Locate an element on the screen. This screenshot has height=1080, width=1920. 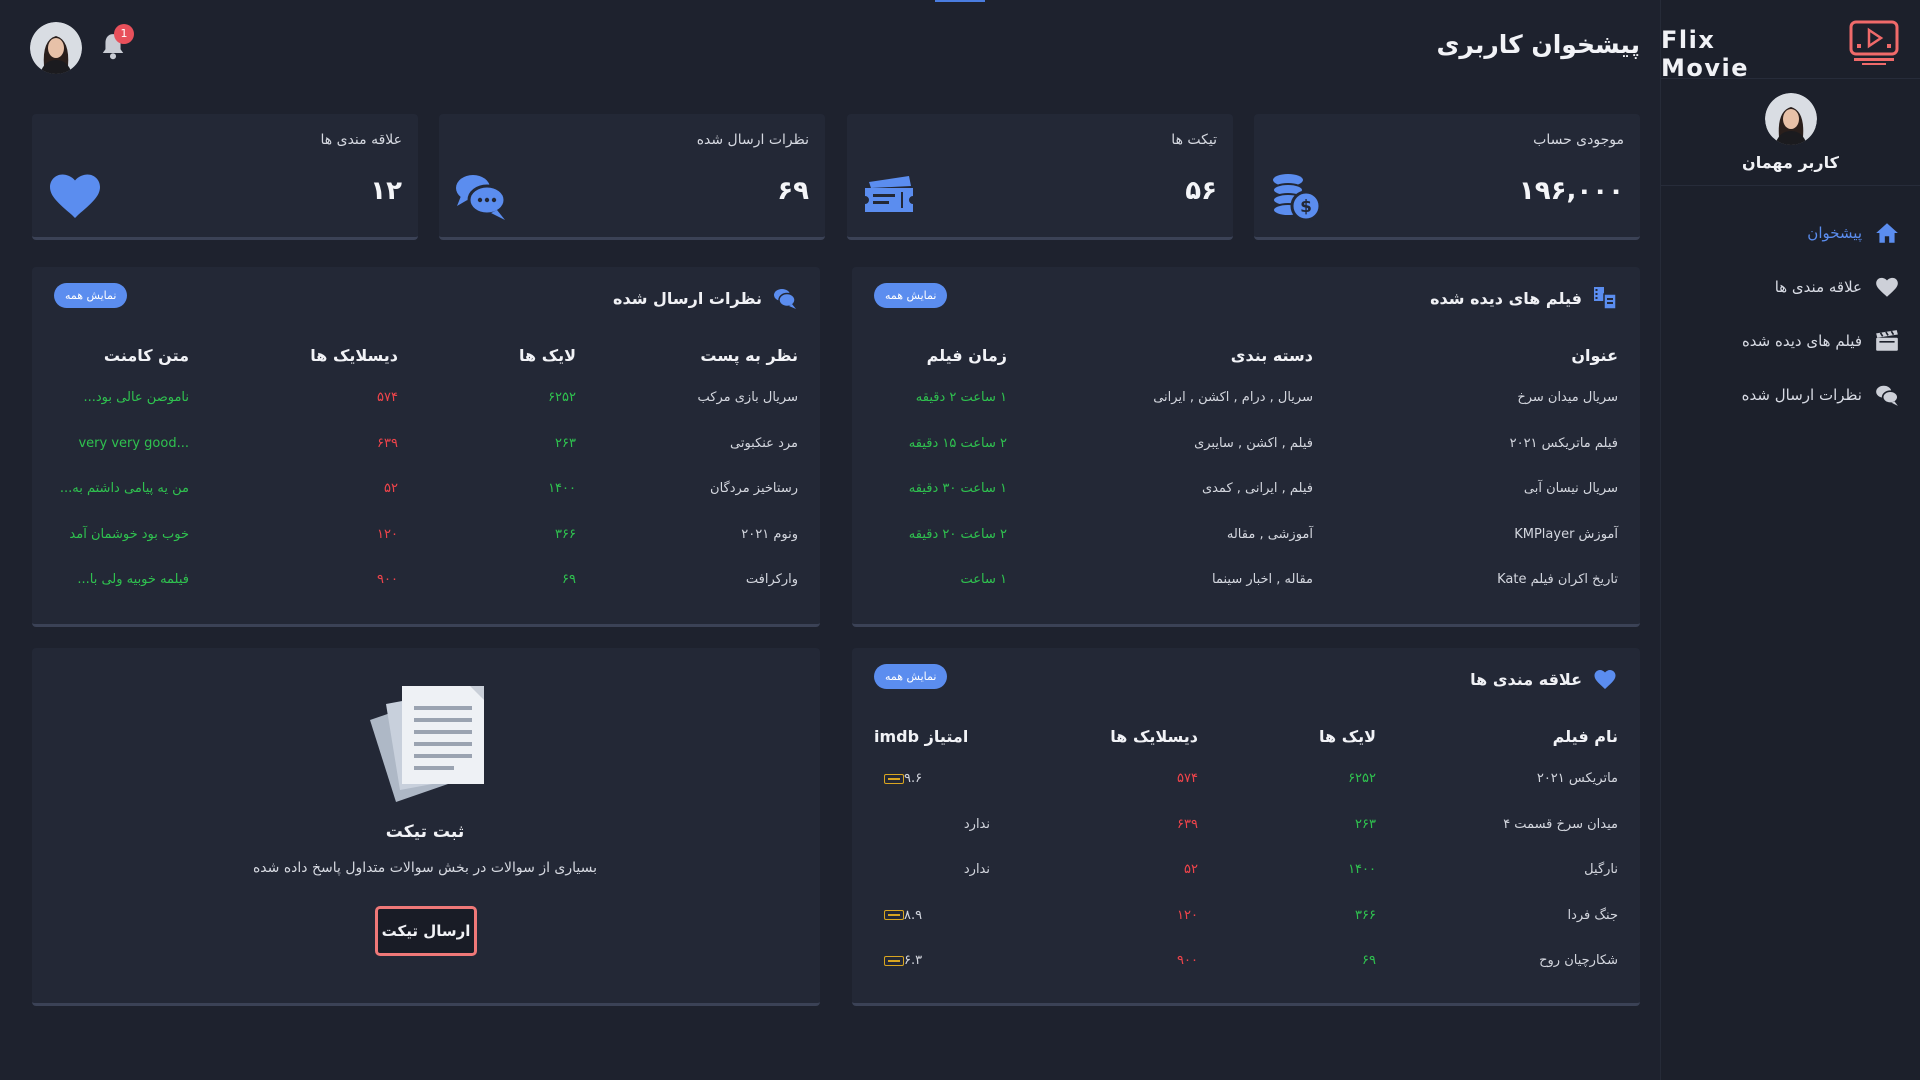
table-row: جنگ فردا ۳۶۶ ۱۲۰ ۸.۹ is located at coordinates (1246, 916).